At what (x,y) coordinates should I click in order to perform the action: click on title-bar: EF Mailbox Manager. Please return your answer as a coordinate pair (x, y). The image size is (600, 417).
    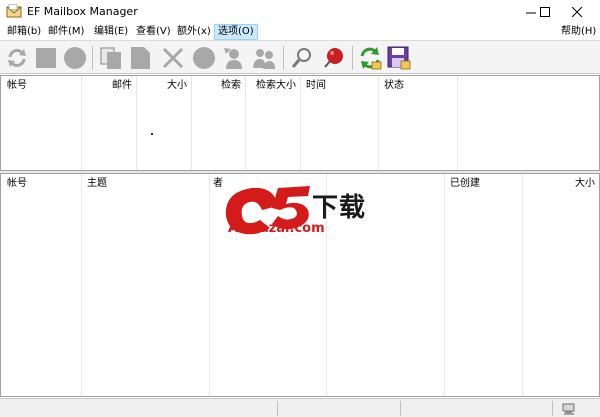
    Looking at the image, I should click on (300, 12).